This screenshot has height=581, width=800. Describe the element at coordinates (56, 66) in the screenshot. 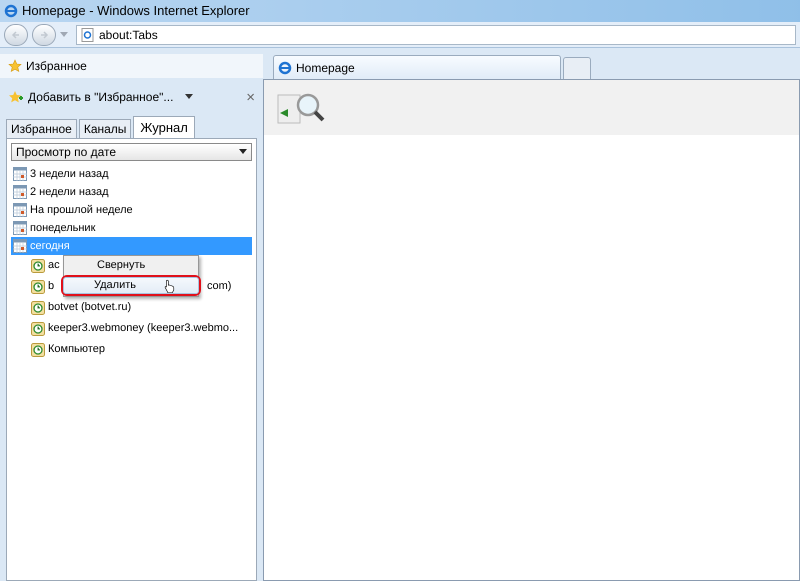

I see `panel-title: Избранное` at that location.